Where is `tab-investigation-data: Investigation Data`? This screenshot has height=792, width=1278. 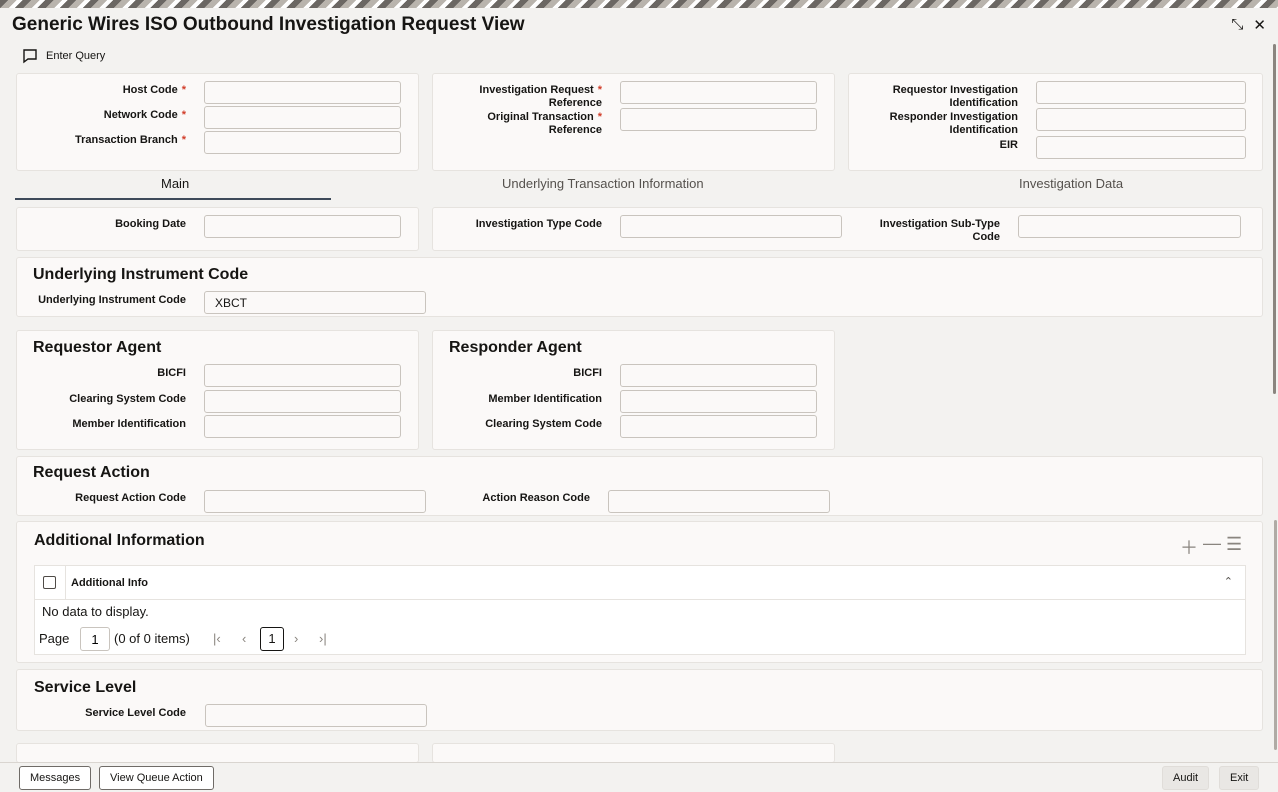 tab-investigation-data: Investigation Data is located at coordinates (1071, 183).